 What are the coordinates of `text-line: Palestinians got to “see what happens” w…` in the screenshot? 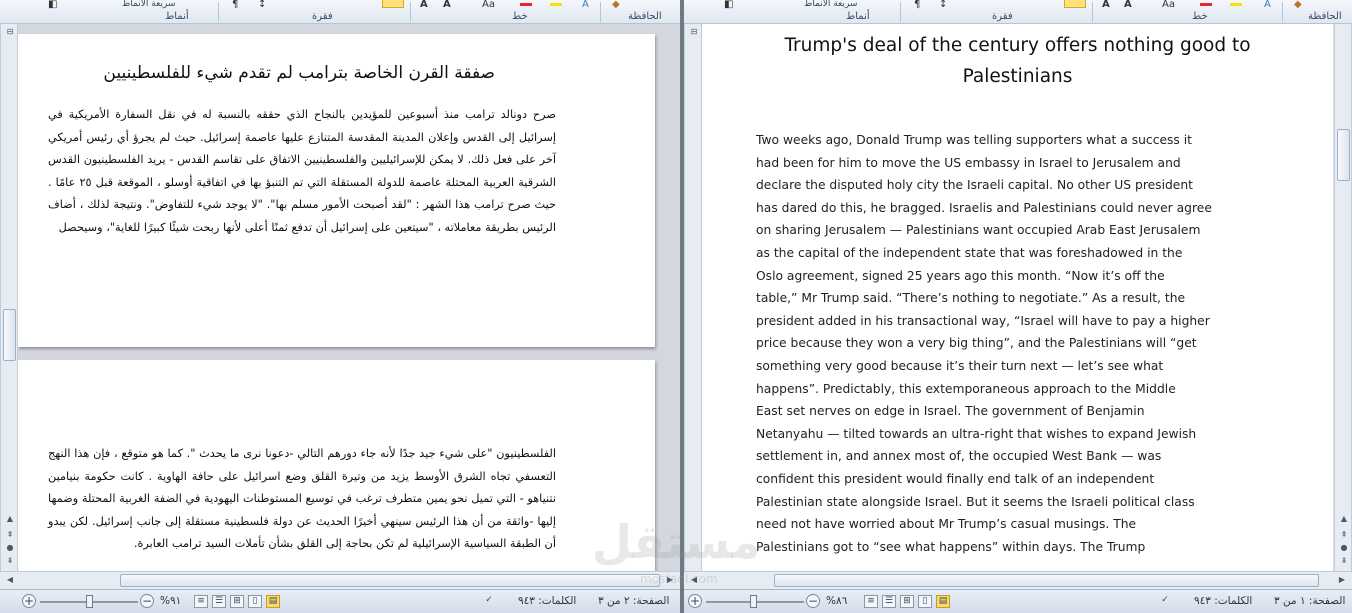 It's located at (951, 546).